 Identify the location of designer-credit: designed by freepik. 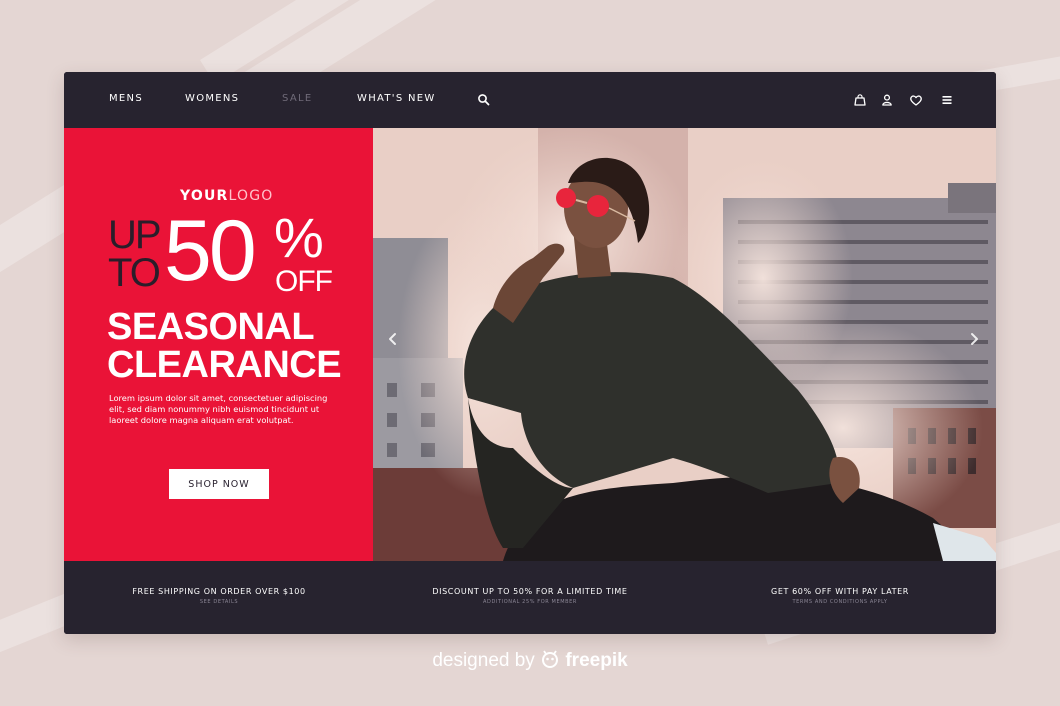
(530, 661).